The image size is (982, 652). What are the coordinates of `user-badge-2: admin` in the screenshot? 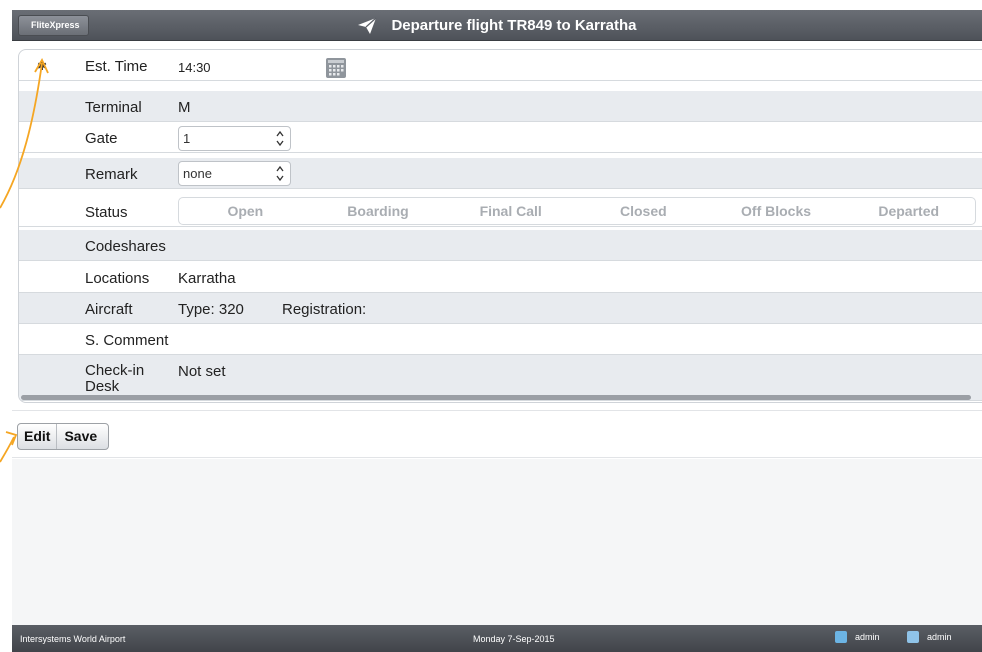 It's located at (929, 637).